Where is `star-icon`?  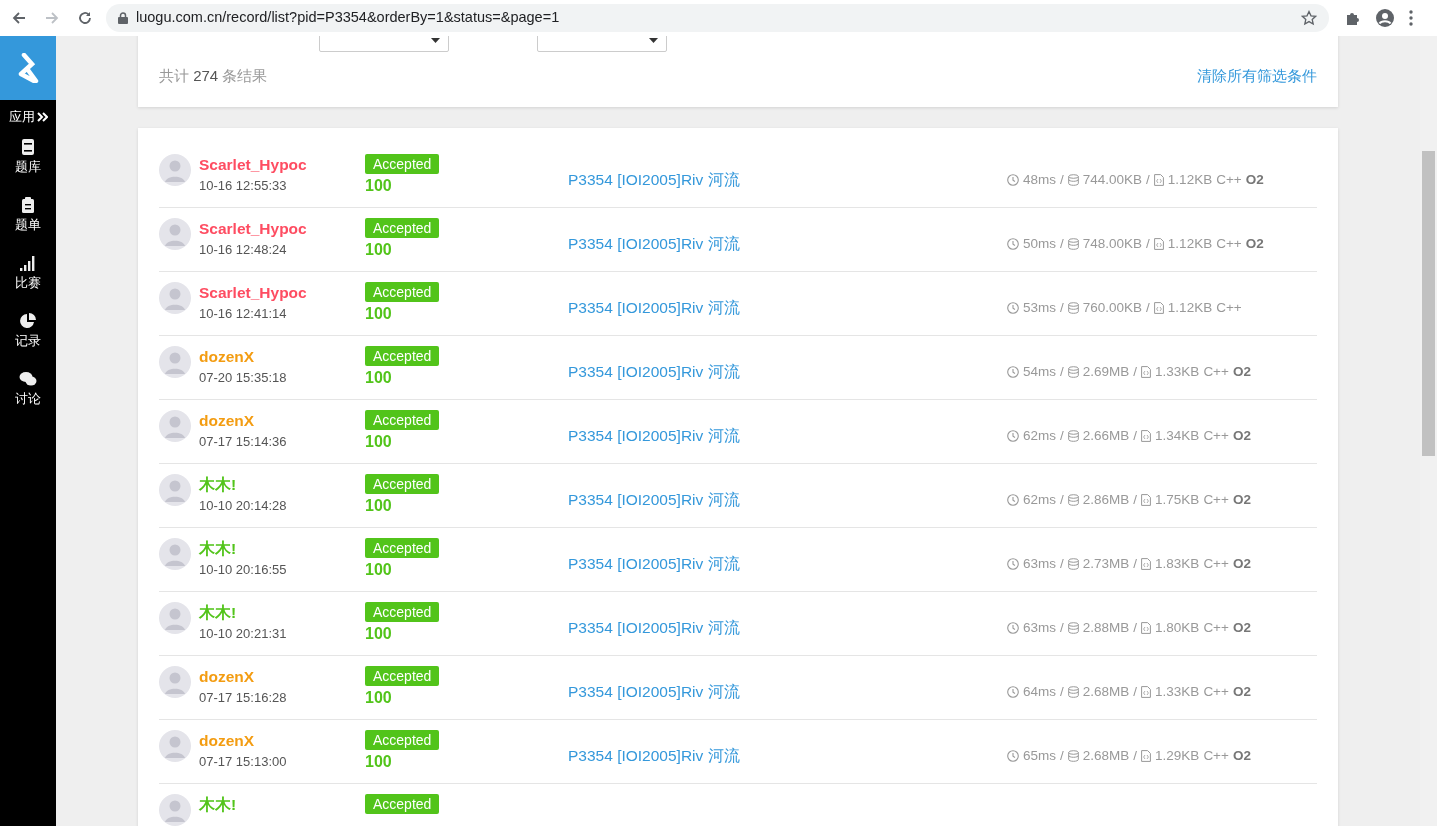 star-icon is located at coordinates (1309, 18).